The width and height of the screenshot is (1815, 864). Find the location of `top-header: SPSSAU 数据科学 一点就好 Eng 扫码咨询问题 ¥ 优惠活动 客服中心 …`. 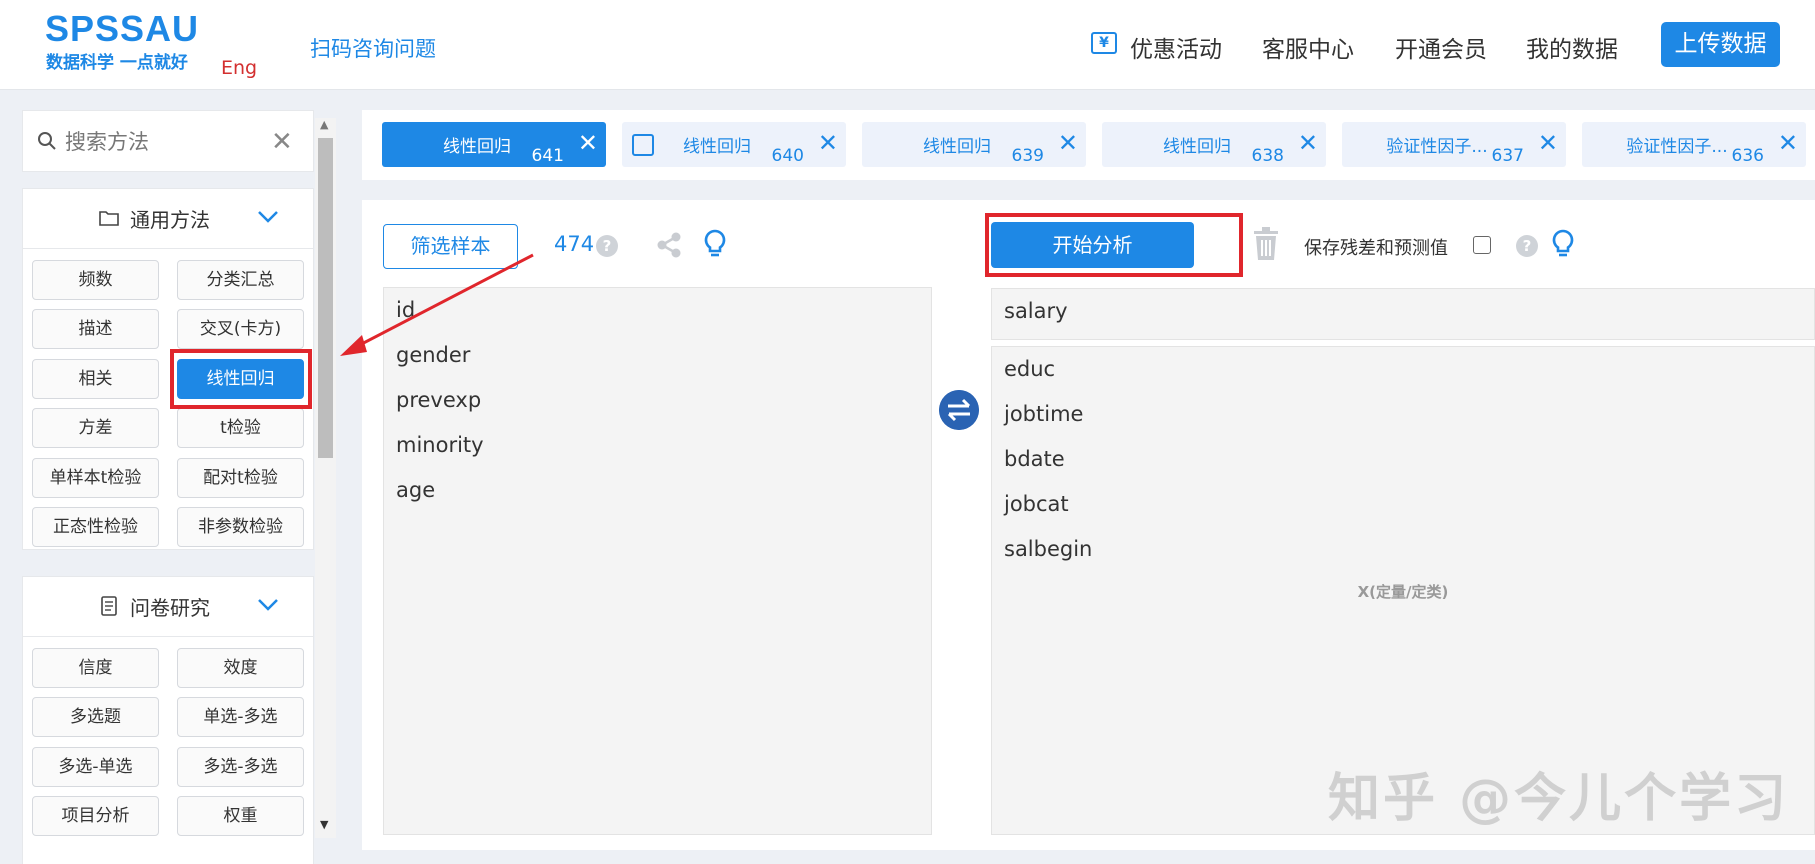

top-header: SPSSAU 数据科学 一点就好 Eng 扫码咨询问题 ¥ 优惠活动 客服中心 … is located at coordinates (907, 45).